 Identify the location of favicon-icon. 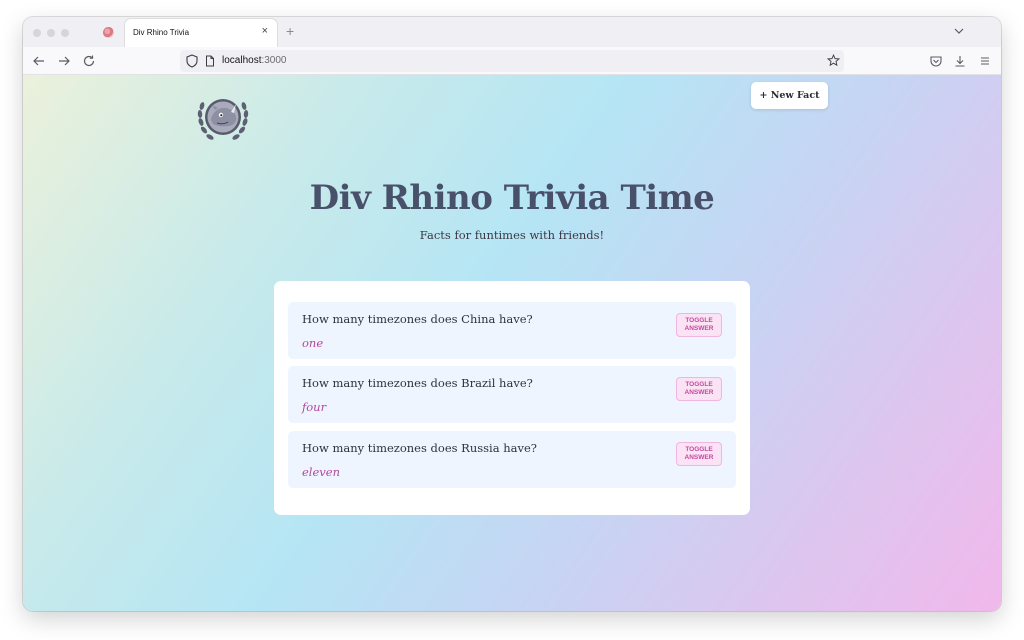
(108, 32).